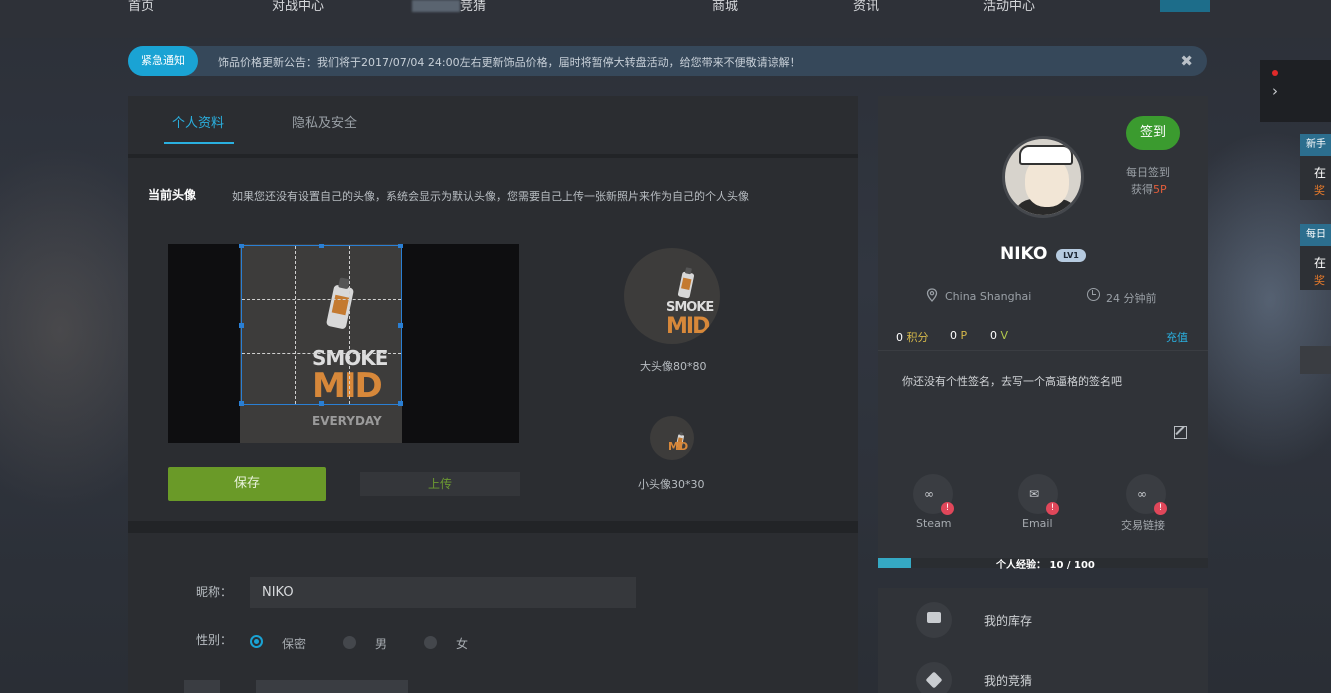 The width and height of the screenshot is (1331, 693). What do you see at coordinates (163, 61) in the screenshot?
I see `notice-tag: 紧急通知` at bounding box center [163, 61].